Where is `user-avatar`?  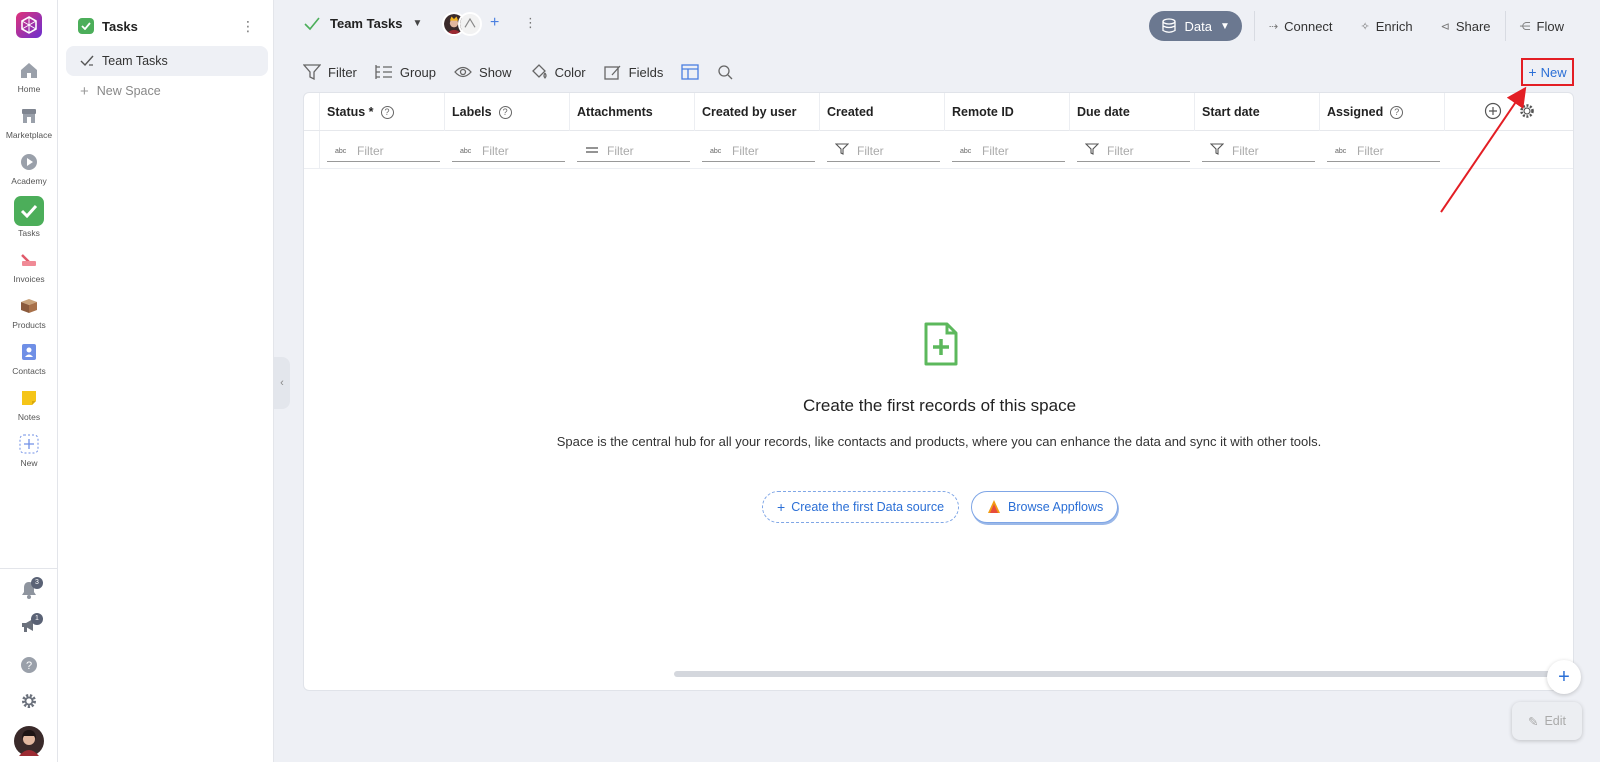
user-avatar is located at coordinates (29, 742).